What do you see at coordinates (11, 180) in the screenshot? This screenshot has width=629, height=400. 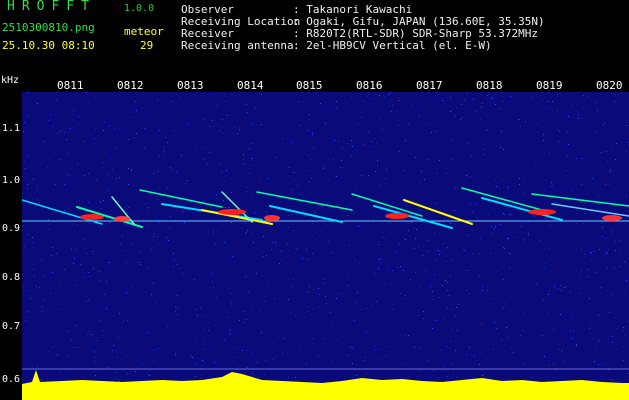 I see `y-tick-label: 1.0` at bounding box center [11, 180].